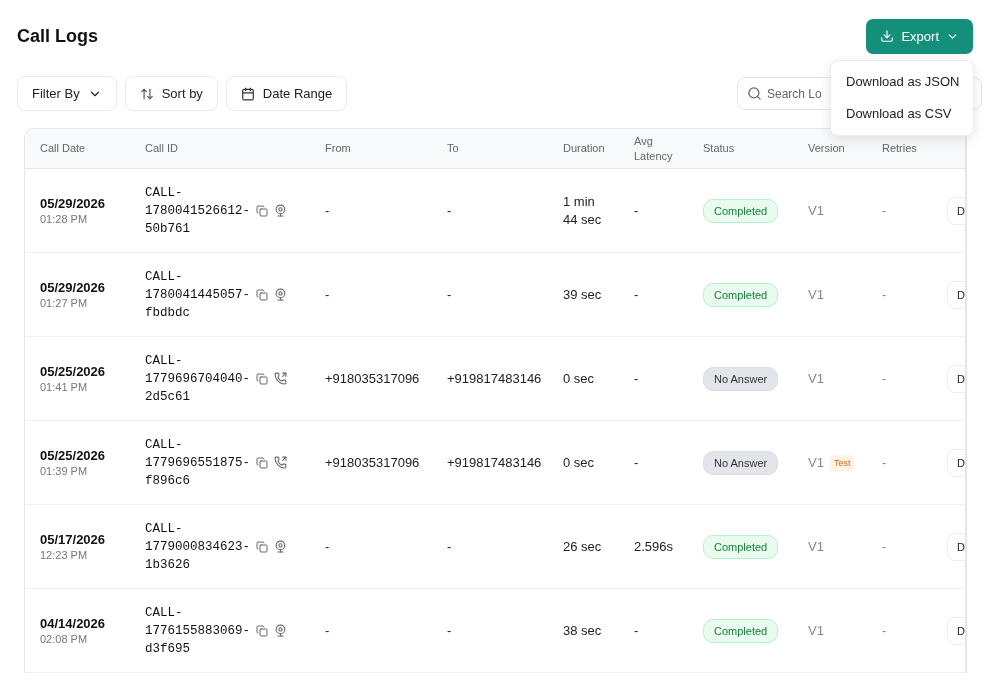 Image resolution: width=1002 pixels, height=690 pixels. What do you see at coordinates (919, 36) in the screenshot?
I see `export-button: Export` at bounding box center [919, 36].